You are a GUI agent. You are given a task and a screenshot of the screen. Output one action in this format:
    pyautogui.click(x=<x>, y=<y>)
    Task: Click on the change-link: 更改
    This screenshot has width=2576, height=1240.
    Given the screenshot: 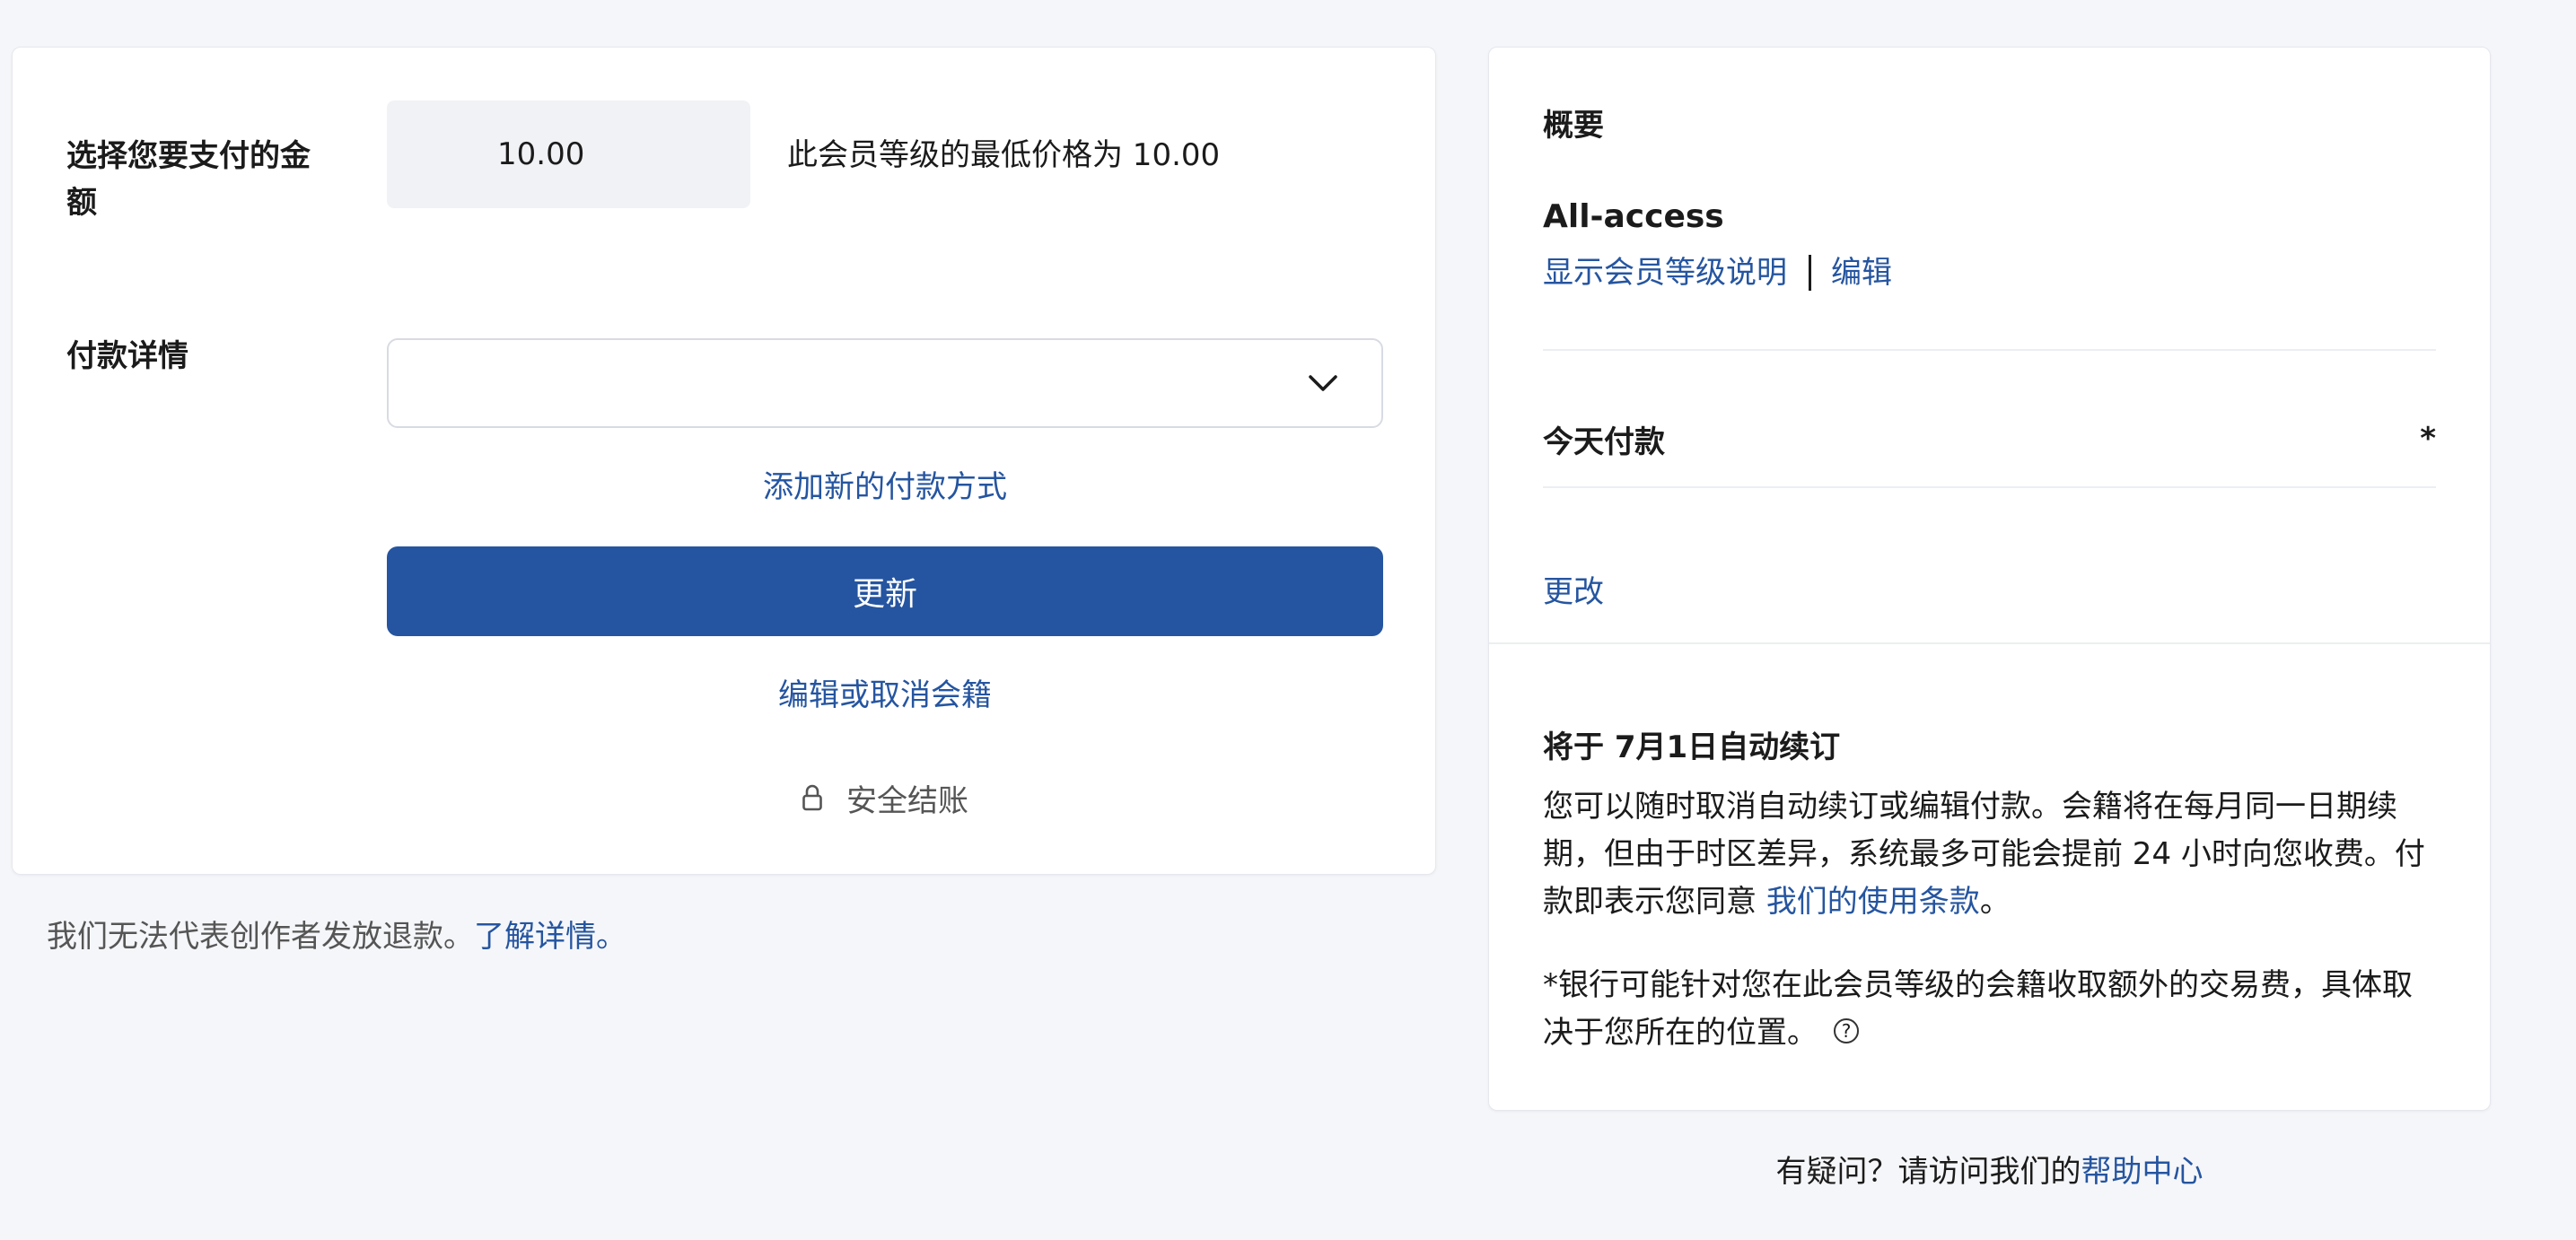 What is the action you would take?
    pyautogui.click(x=1573, y=592)
    